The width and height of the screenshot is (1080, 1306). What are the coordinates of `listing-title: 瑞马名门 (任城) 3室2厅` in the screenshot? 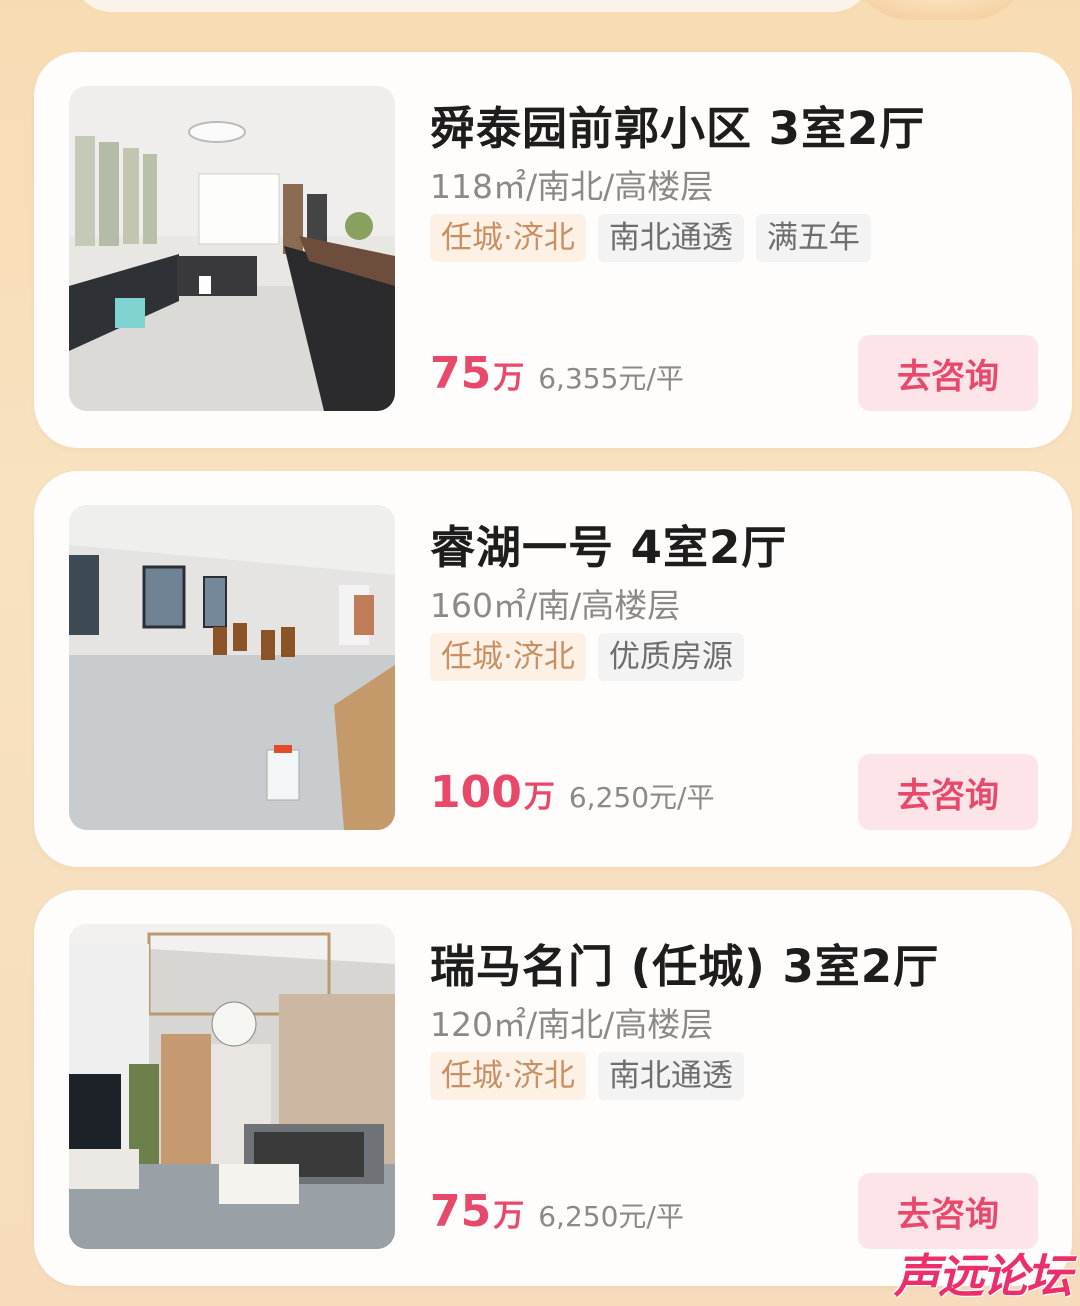 It's located at (685, 966).